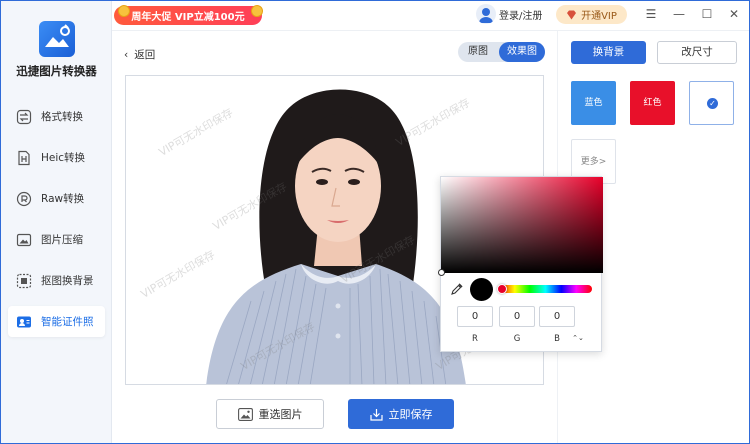 This screenshot has width=750, height=444. Describe the element at coordinates (502, 289) in the screenshot. I see `hue-slider-knob` at that location.